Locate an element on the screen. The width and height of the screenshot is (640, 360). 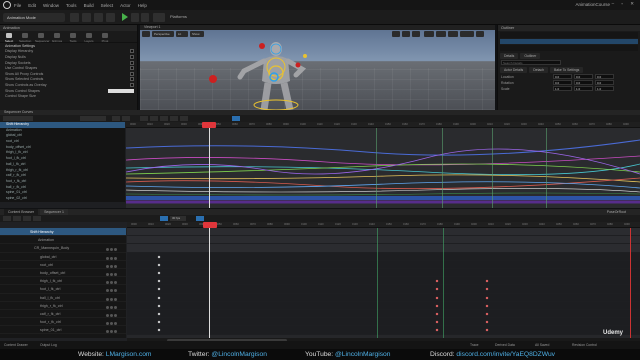
rotation-x-field: 0.0 is located at coordinates (562, 82).